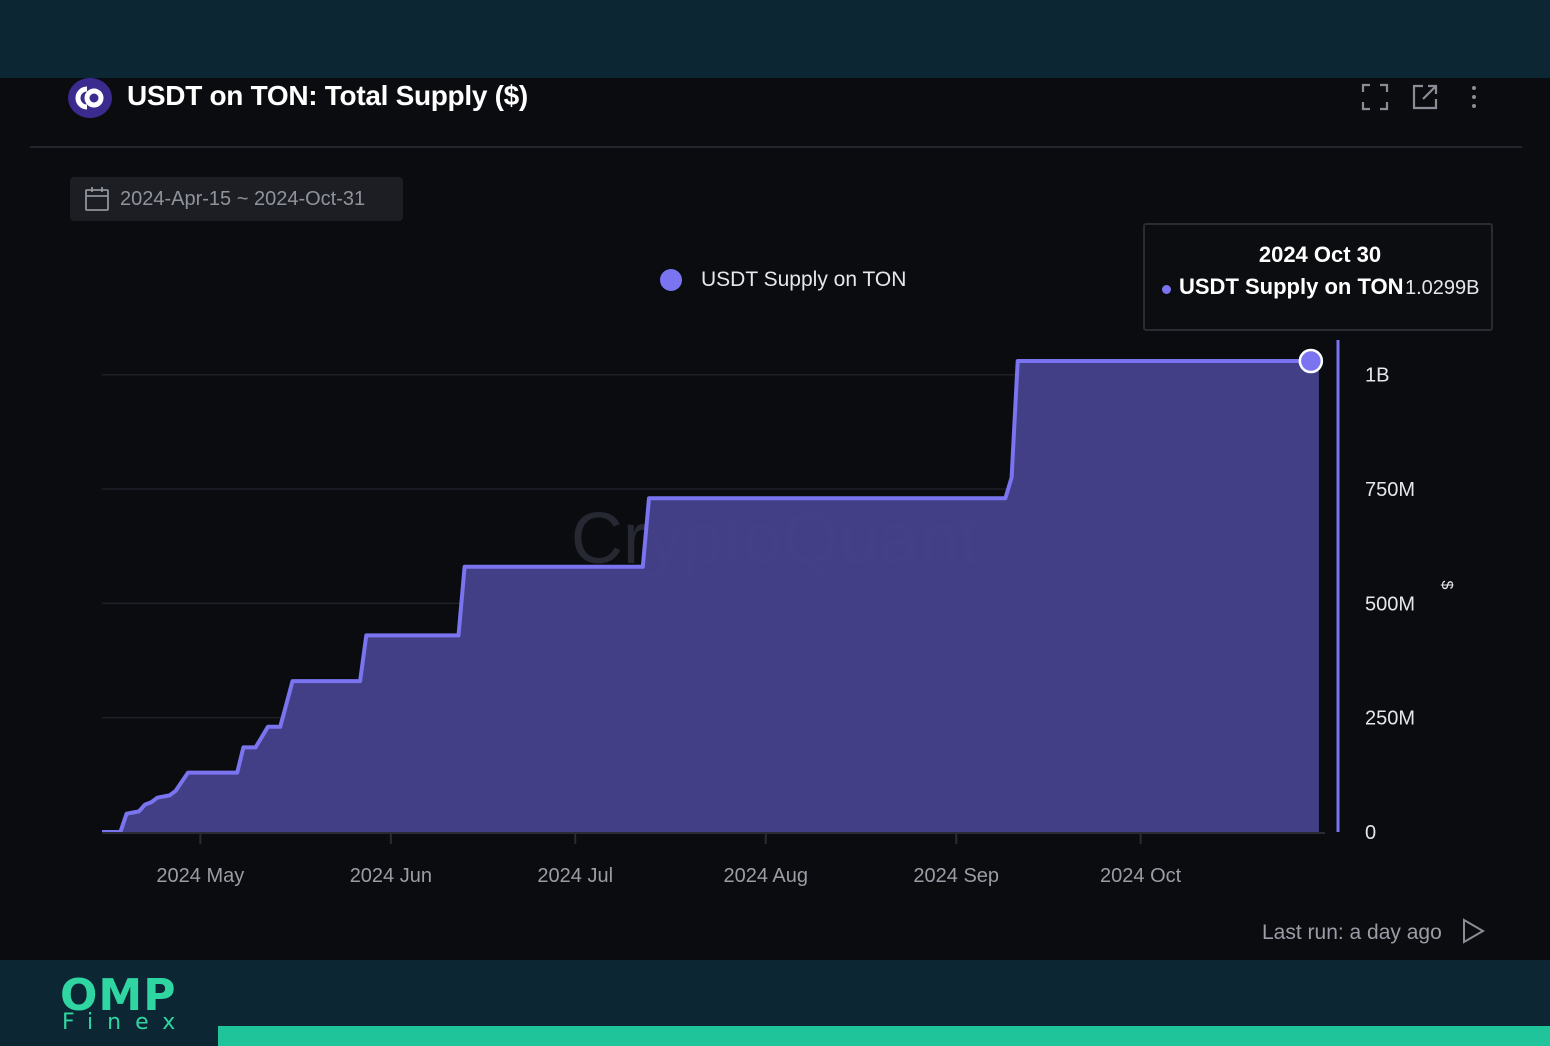  Describe the element at coordinates (575, 876) in the screenshot. I see `x-tick-label: 2024 Jul` at that location.